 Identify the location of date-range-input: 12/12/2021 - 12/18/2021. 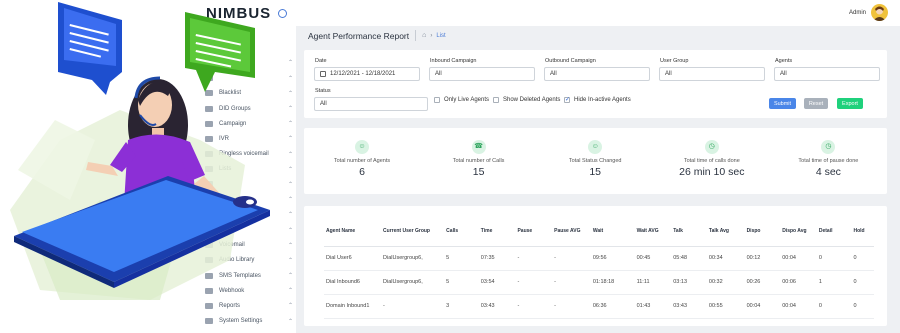
(367, 74).